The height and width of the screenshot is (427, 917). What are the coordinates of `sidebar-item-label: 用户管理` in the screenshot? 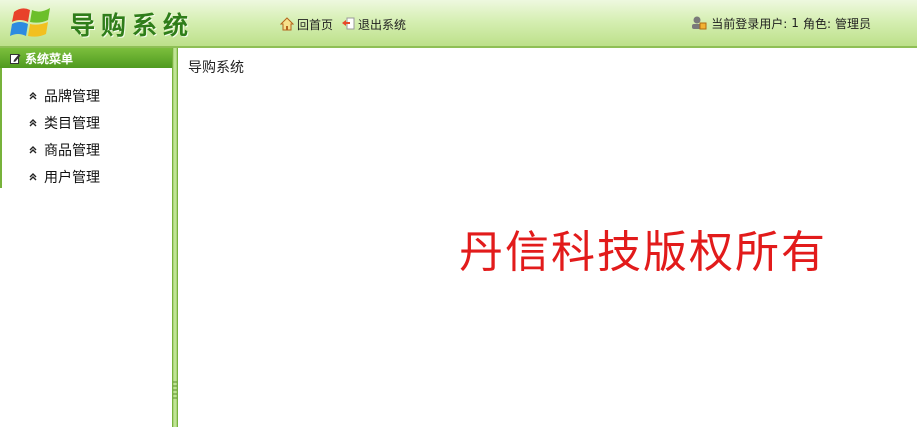 It's located at (72, 177).